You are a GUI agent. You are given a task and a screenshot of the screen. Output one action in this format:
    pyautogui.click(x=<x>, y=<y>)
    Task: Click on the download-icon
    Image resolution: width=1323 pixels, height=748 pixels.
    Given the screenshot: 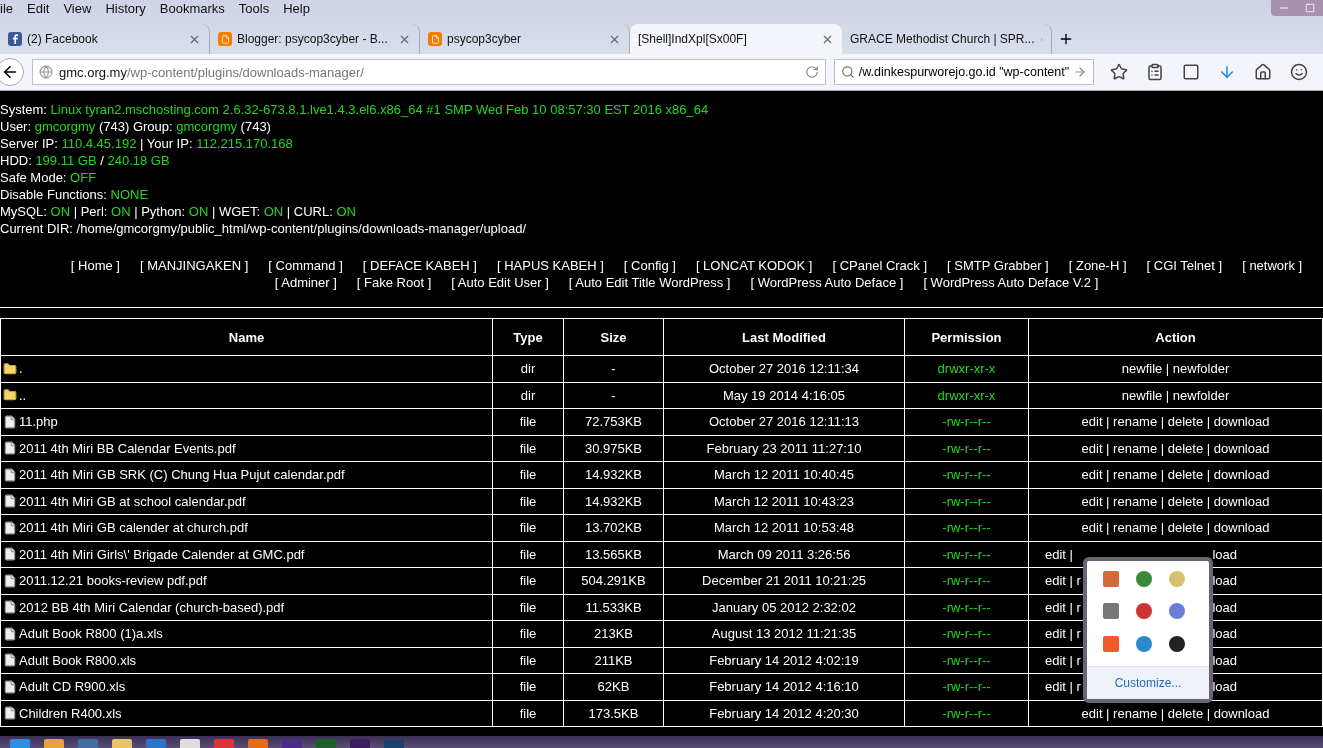 What is the action you would take?
    pyautogui.click(x=1227, y=72)
    